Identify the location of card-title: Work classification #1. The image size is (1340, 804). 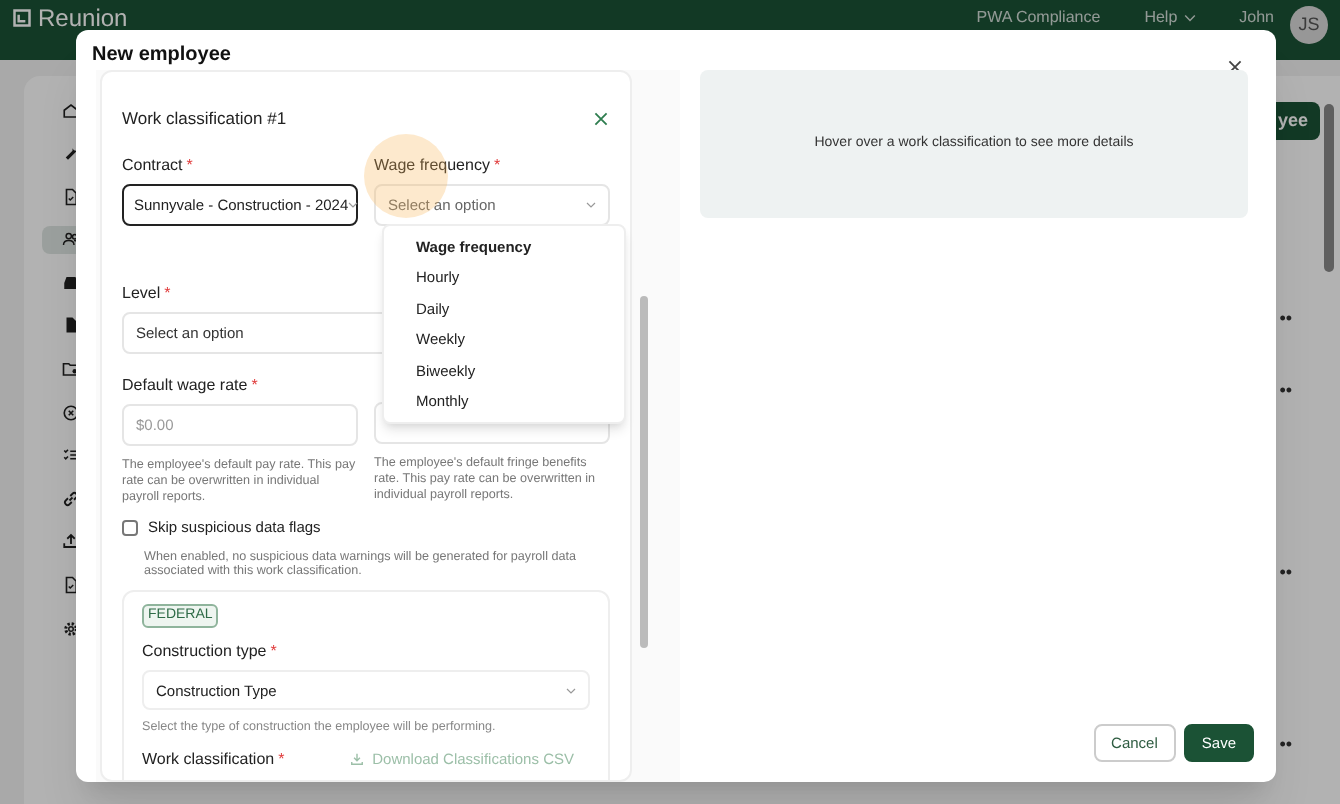
(204, 118).